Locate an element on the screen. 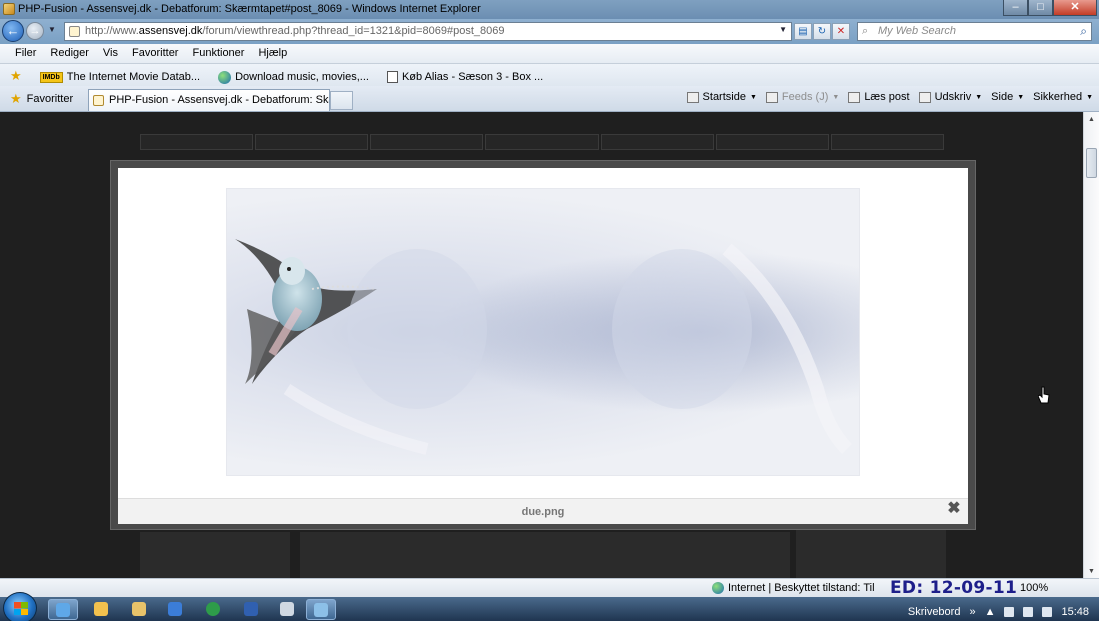  taskbar-ie is located at coordinates (63, 609).